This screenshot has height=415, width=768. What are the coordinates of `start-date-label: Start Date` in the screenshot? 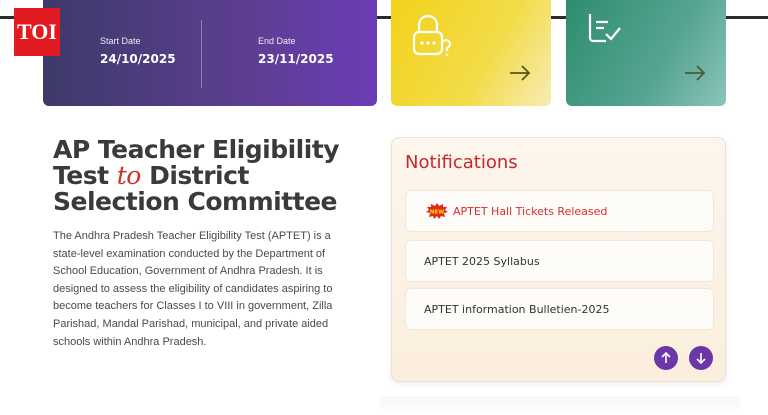 It's located at (120, 41).